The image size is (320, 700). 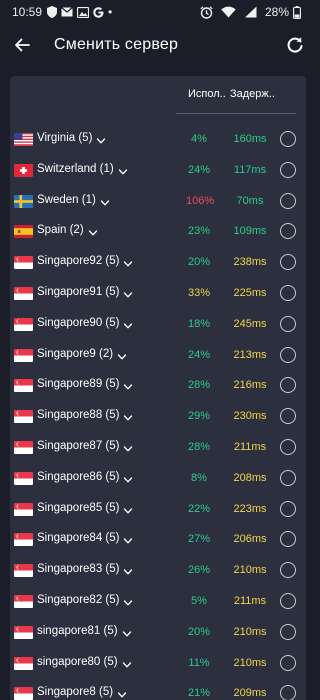 I want to click on server-name: singapore80 (5), so click(x=77, y=661).